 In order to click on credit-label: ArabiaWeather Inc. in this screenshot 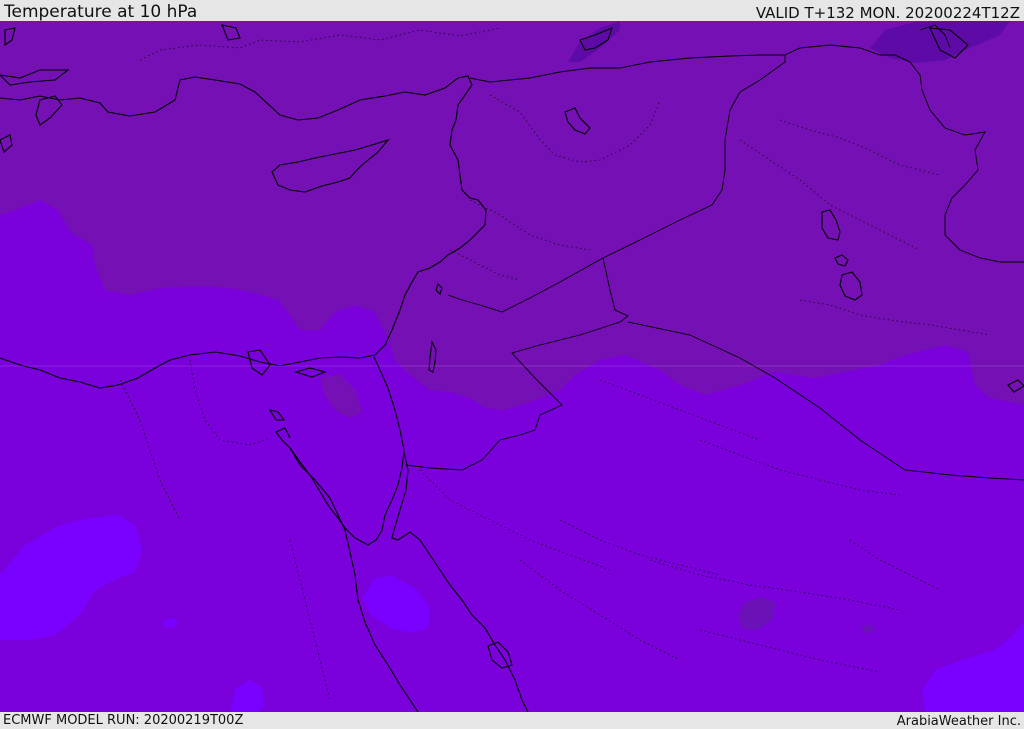, I will do `click(958, 721)`.